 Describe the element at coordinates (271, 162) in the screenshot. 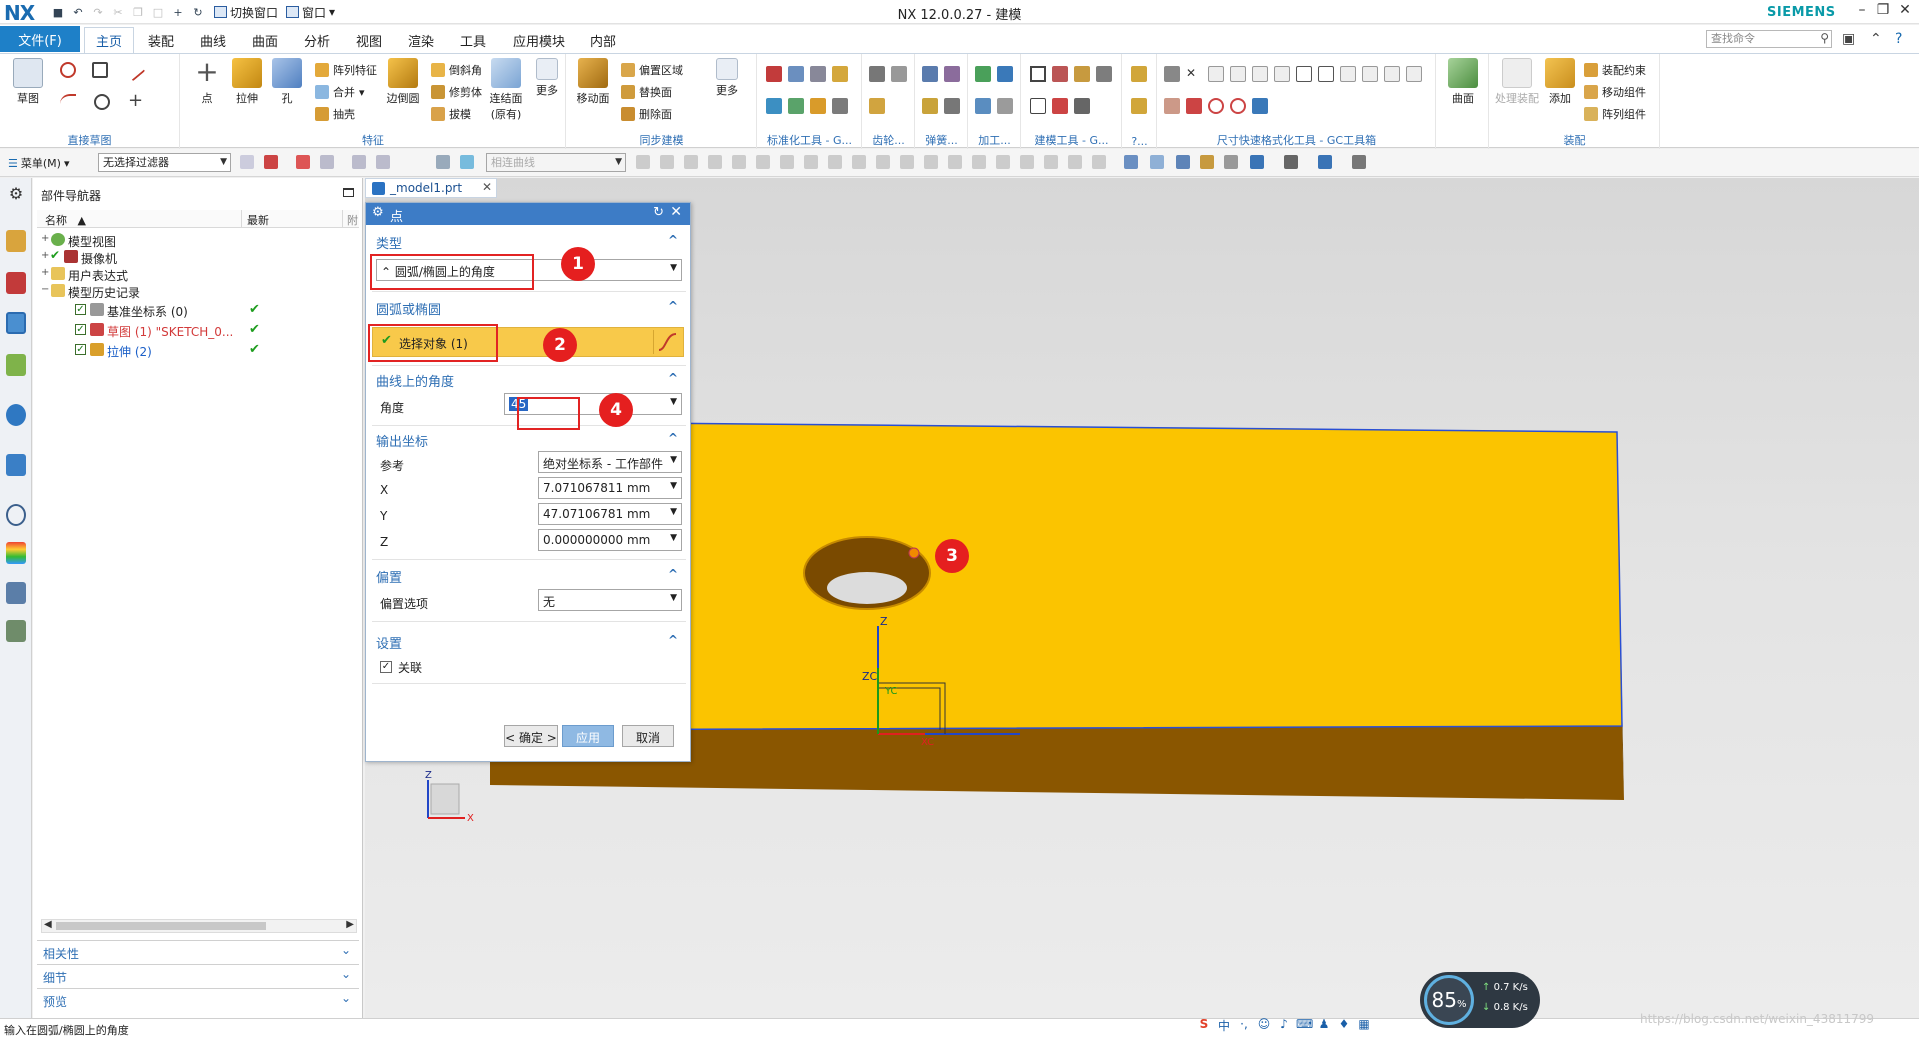

I see `select-tool-2-icon` at that location.